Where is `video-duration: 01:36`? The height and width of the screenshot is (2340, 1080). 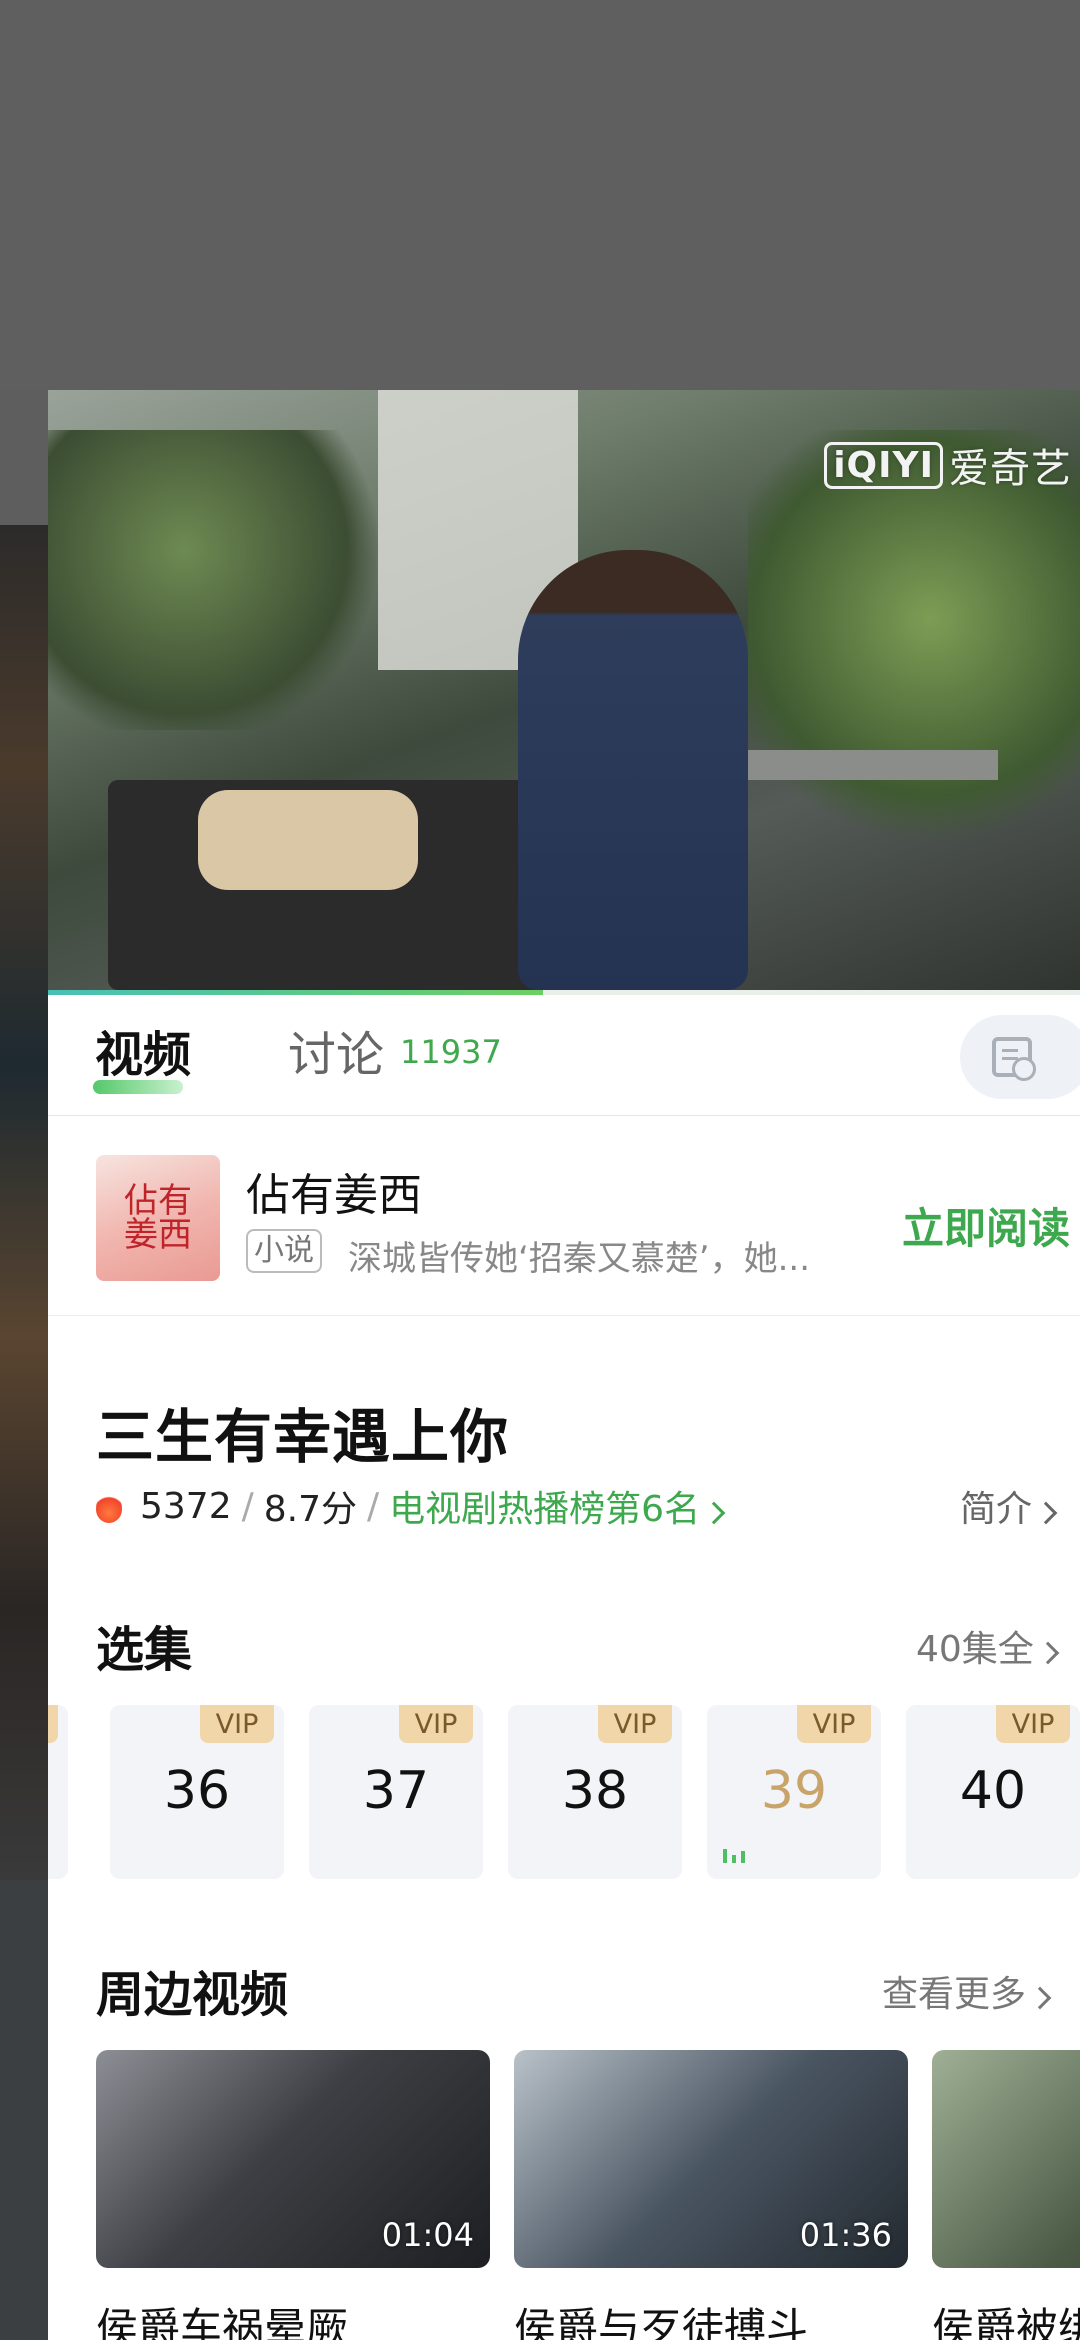 video-duration: 01:36 is located at coordinates (845, 2235).